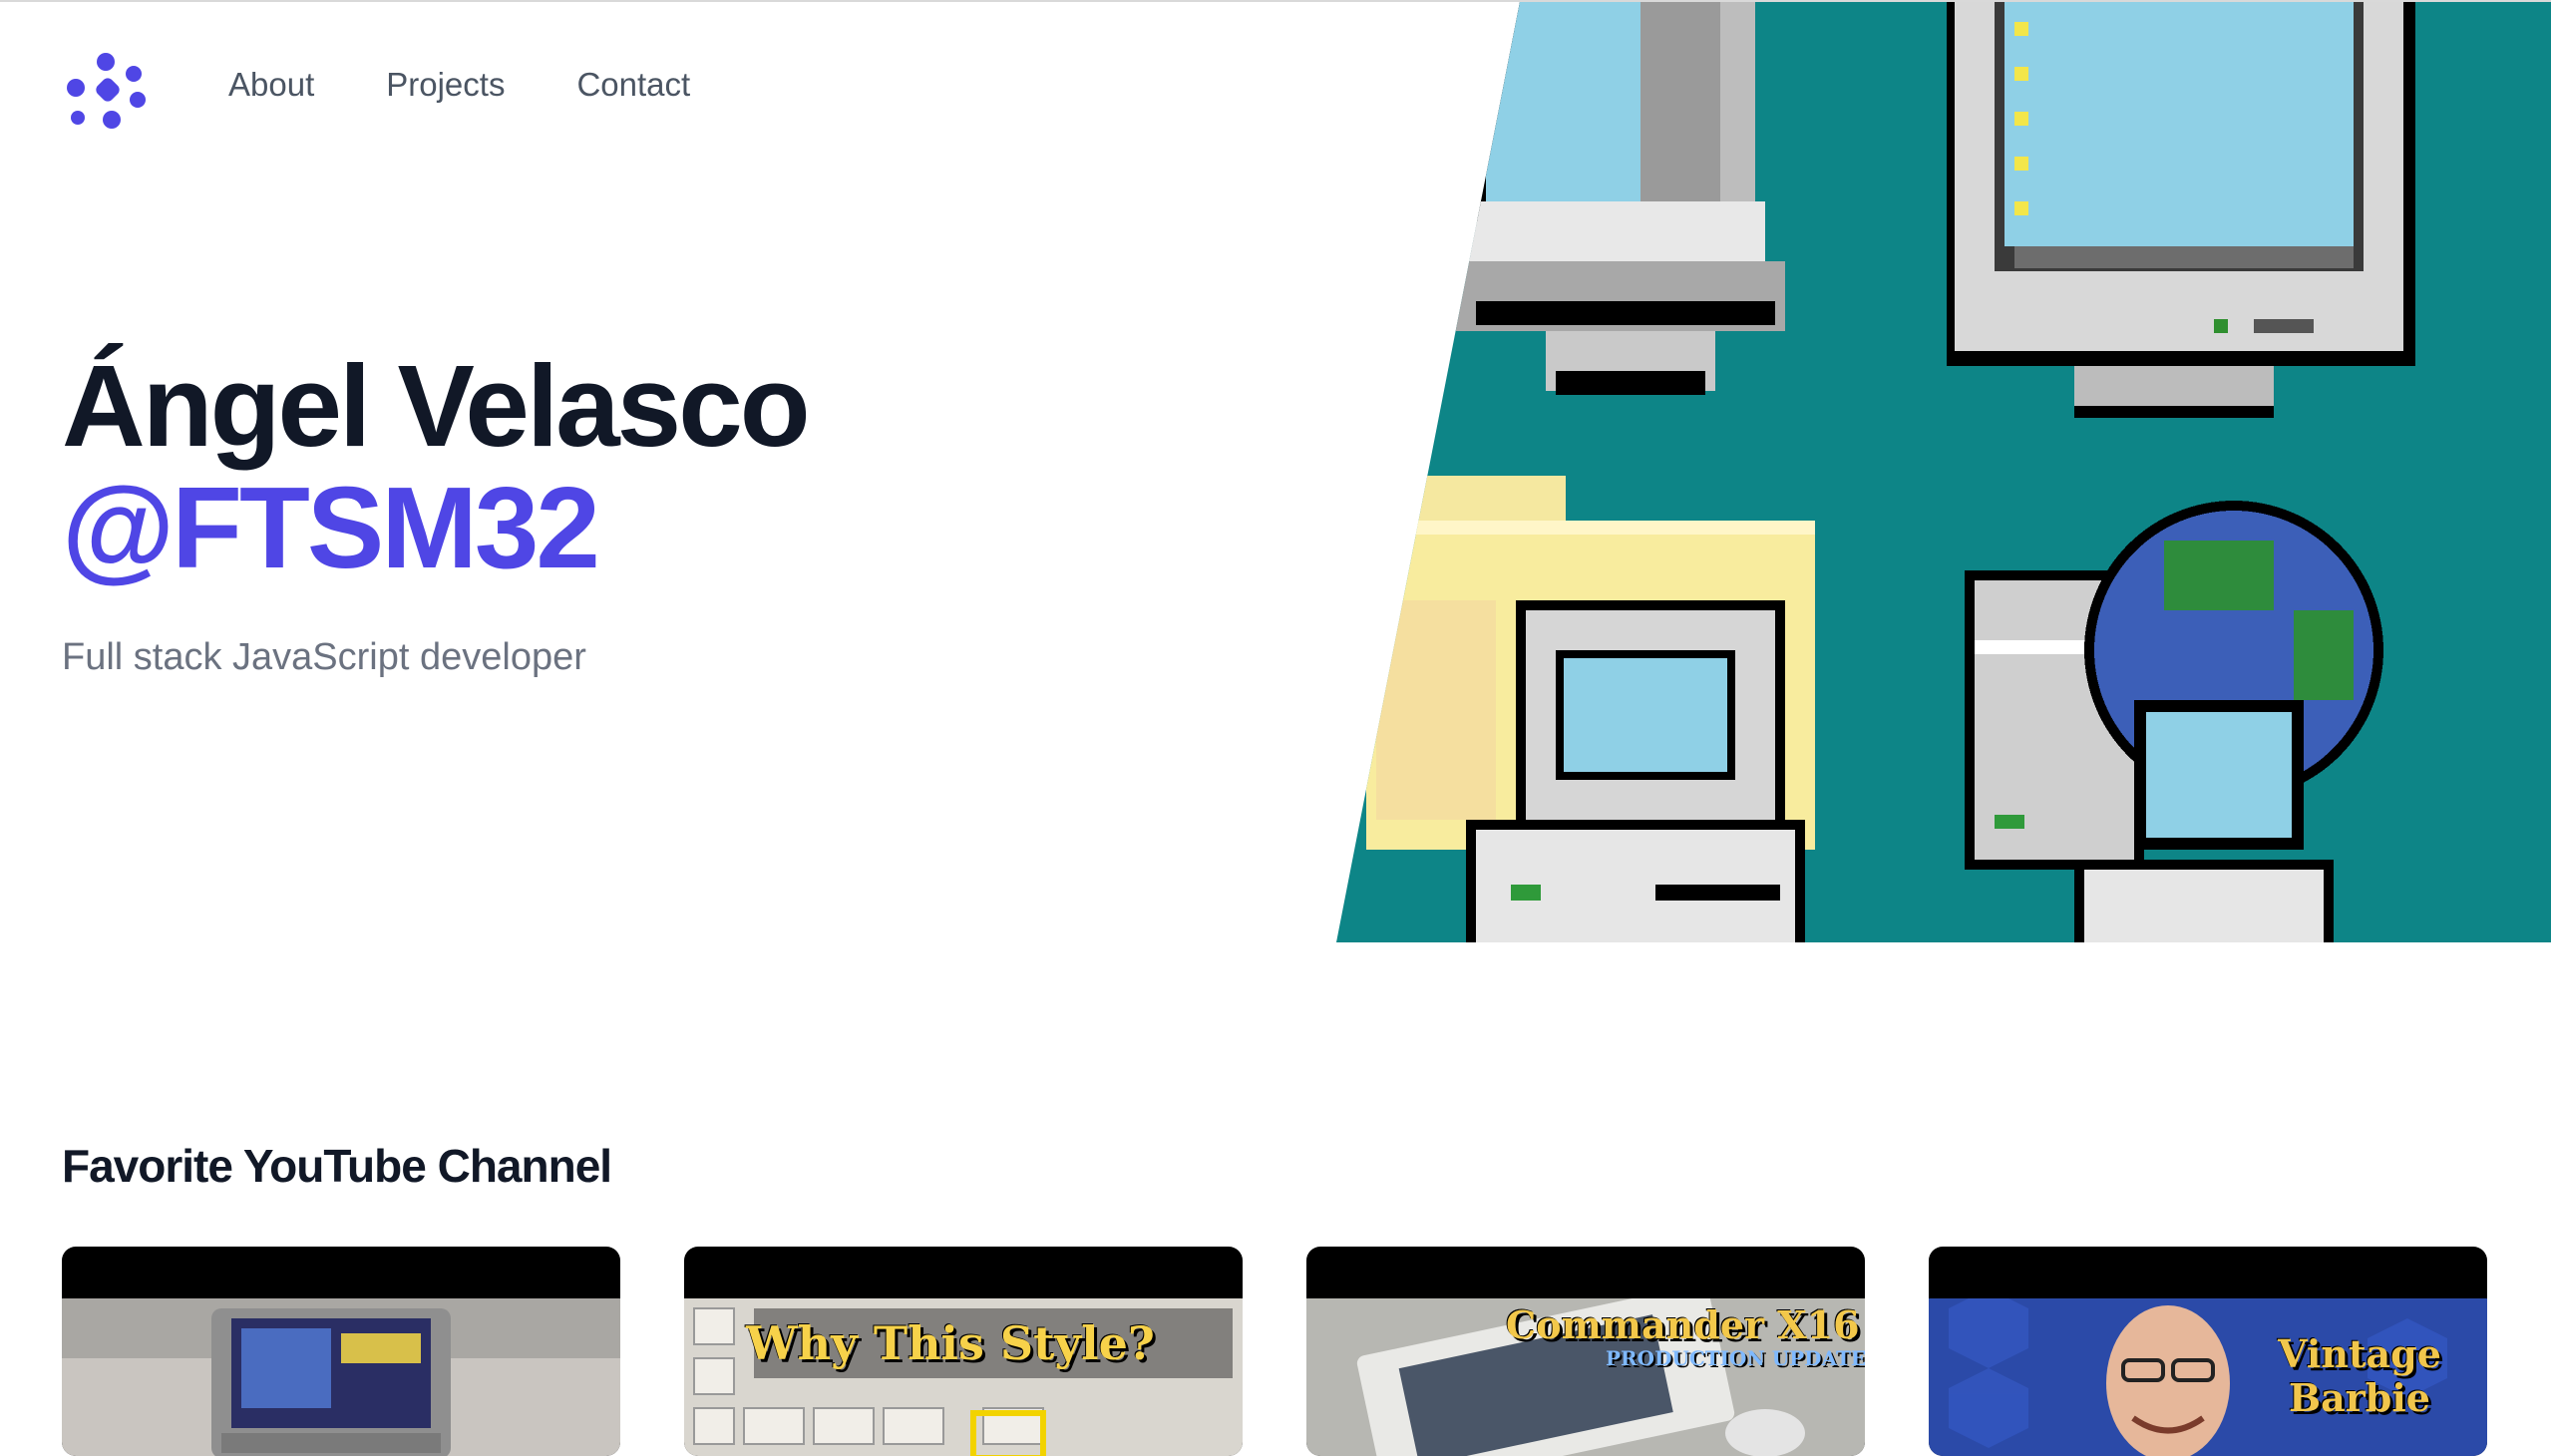  I want to click on snes-cartridge-photo, so click(341, 1377).